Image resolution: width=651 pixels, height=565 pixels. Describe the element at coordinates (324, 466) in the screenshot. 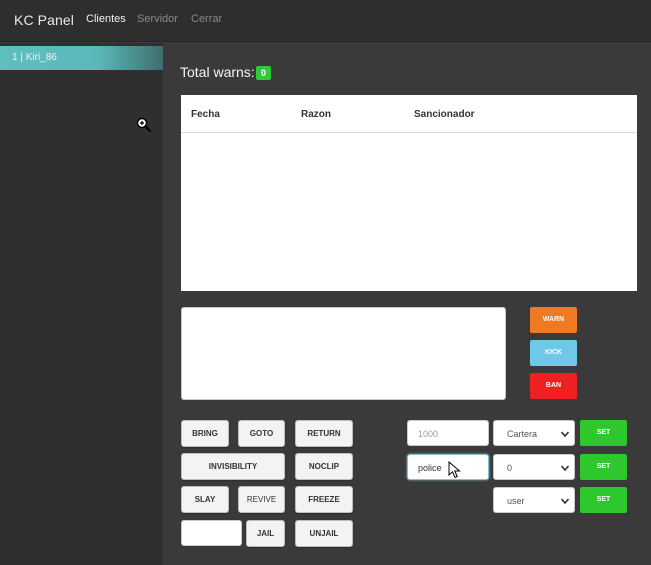

I see `noclip-button: NOCLIP` at that location.